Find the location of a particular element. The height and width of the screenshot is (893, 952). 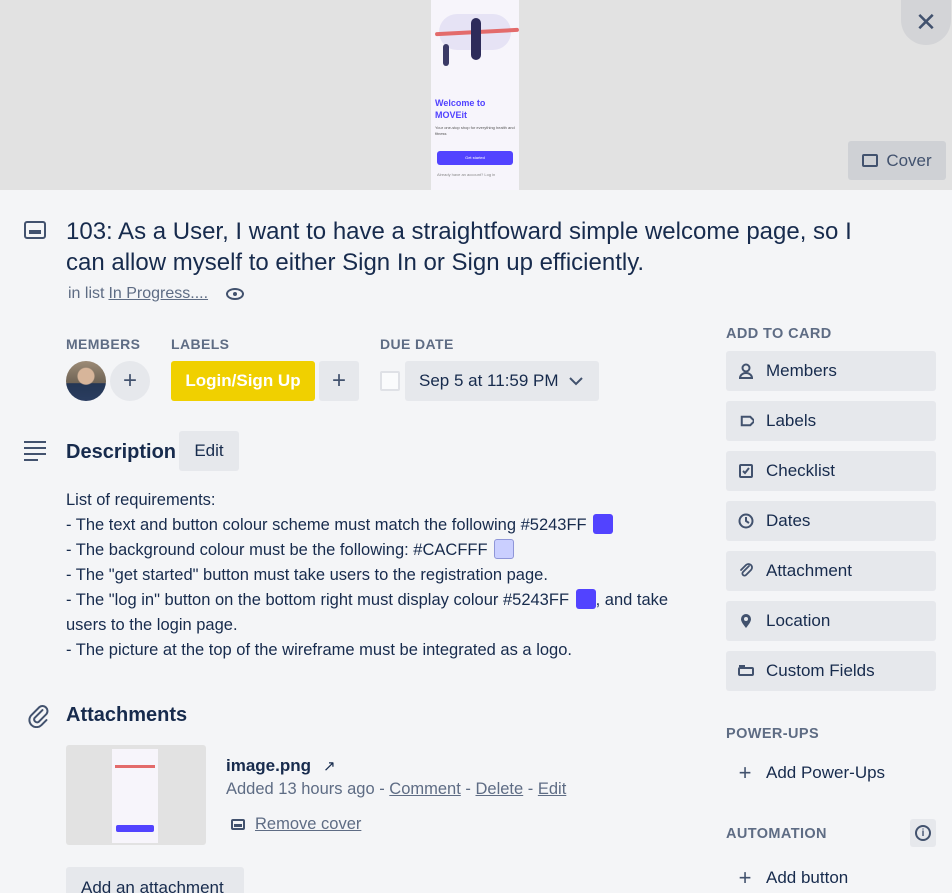

cover-illustration-runner is located at coordinates (476, 39).